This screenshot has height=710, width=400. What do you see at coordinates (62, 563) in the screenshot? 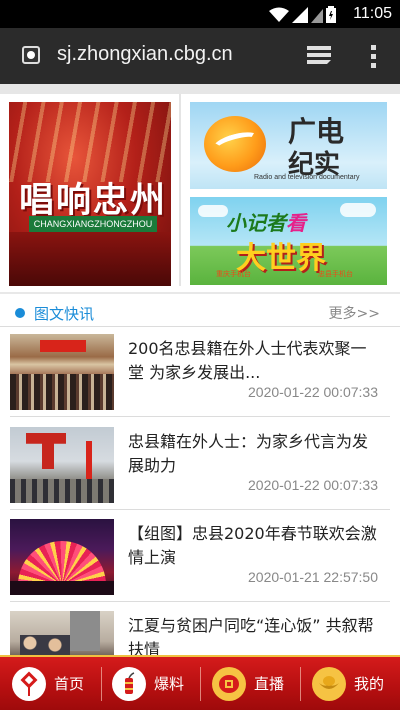
I see `thumbnail-fan-dance` at bounding box center [62, 563].